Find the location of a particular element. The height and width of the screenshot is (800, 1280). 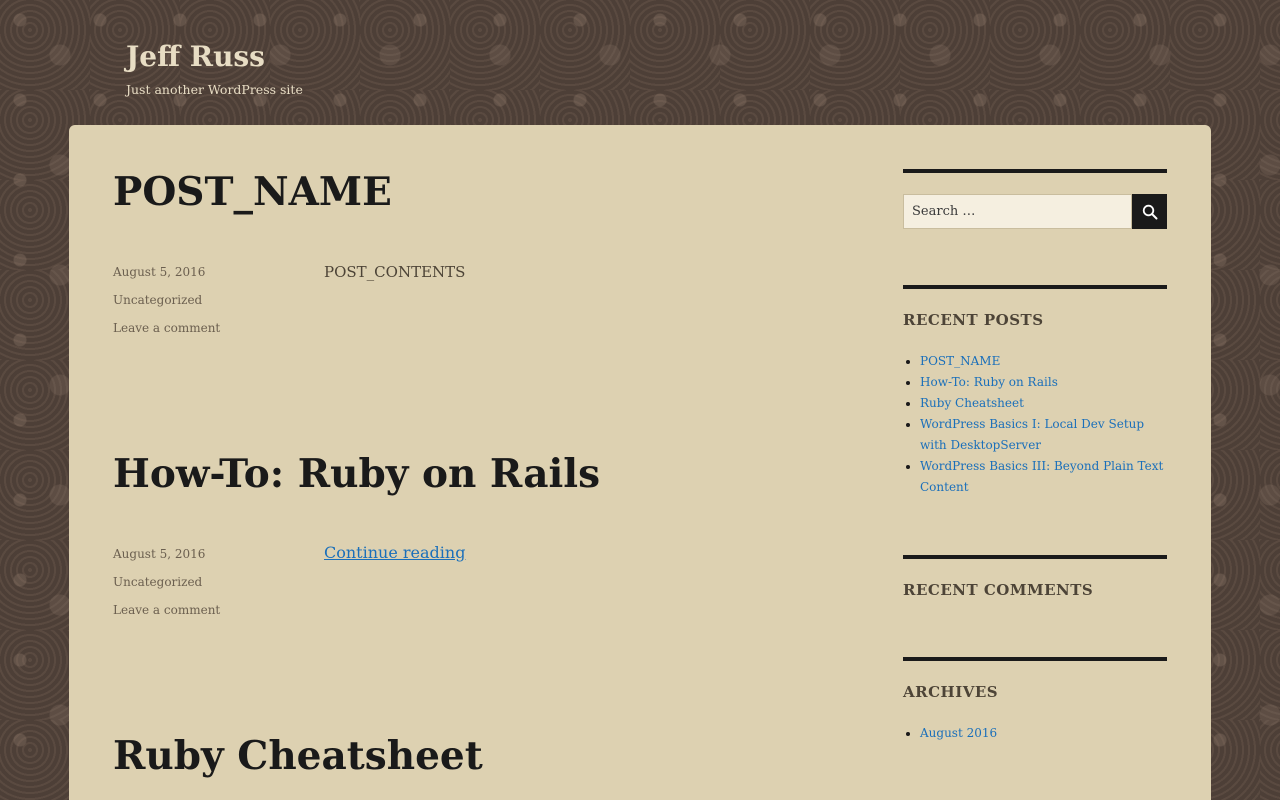

search-button is located at coordinates (1149, 211).